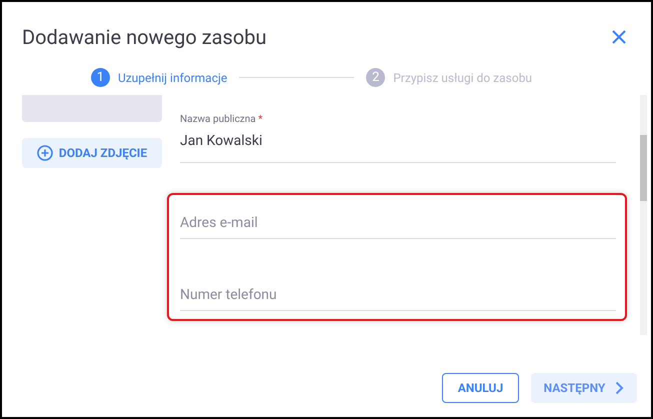 The image size is (653, 419). What do you see at coordinates (173, 77) in the screenshot?
I see `step-label: Uzupełnij informacje` at bounding box center [173, 77].